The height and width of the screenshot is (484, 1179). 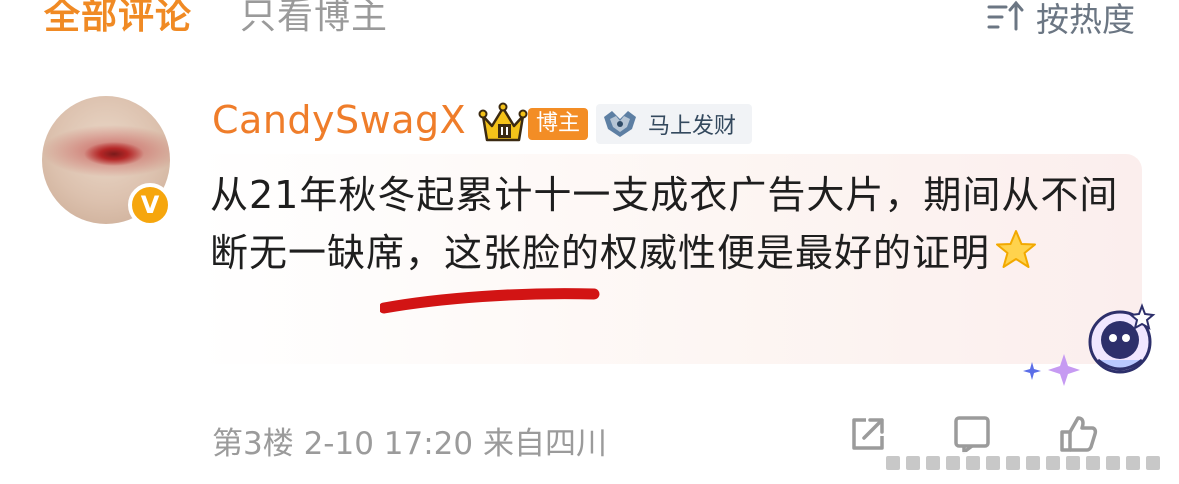 I want to click on sort-icon, so click(x=1005, y=15).